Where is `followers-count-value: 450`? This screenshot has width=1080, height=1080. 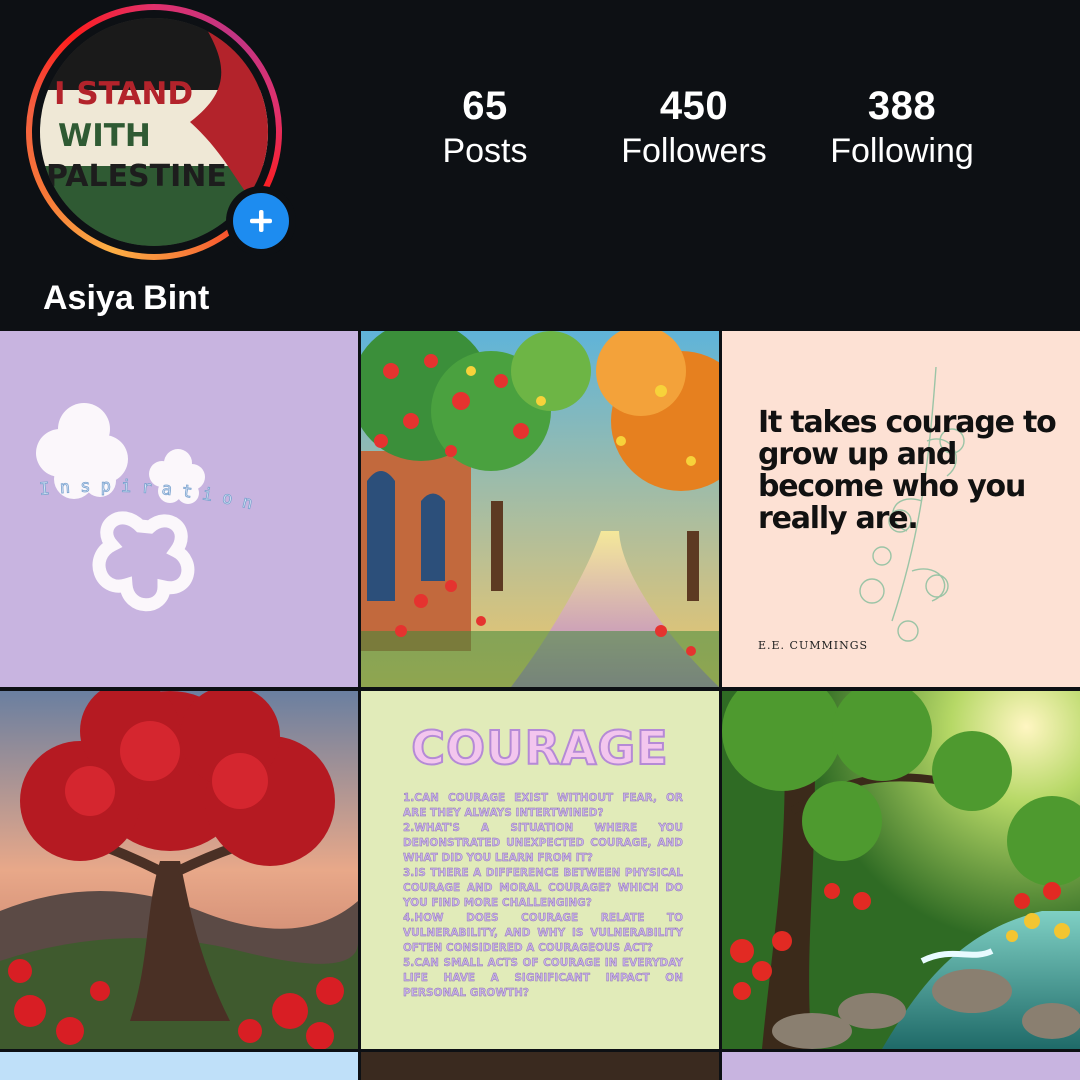 followers-count-value: 450 is located at coordinates (694, 106).